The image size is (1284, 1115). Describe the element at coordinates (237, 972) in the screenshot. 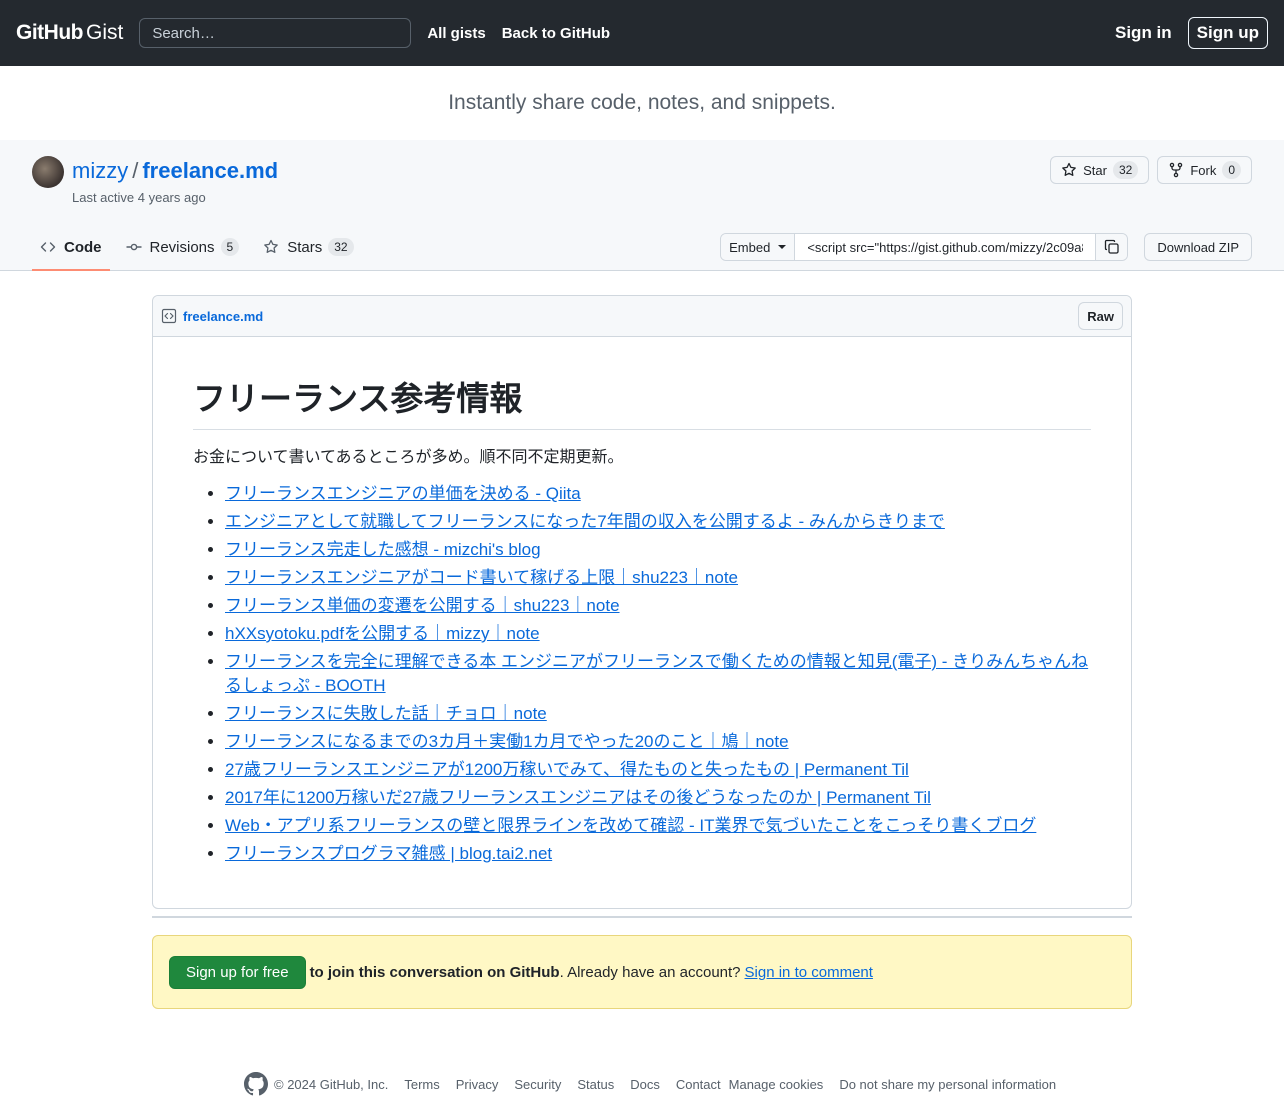

I see `sign-up-for-free-button: Sign up for free` at that location.